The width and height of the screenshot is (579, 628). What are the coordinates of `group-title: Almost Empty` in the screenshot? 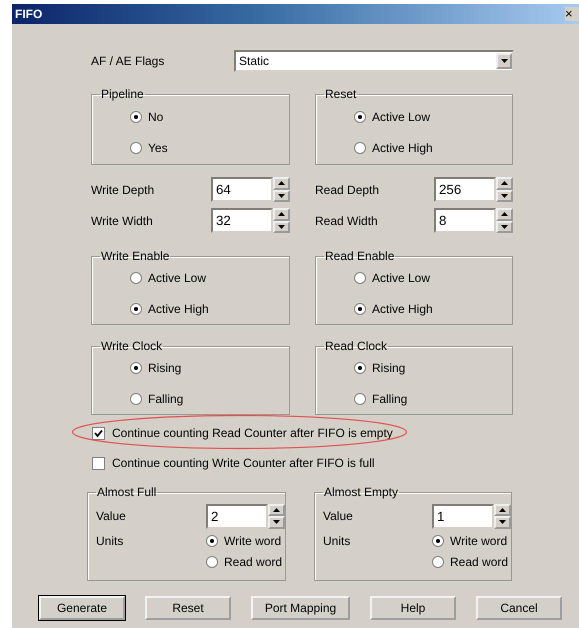 It's located at (361, 492).